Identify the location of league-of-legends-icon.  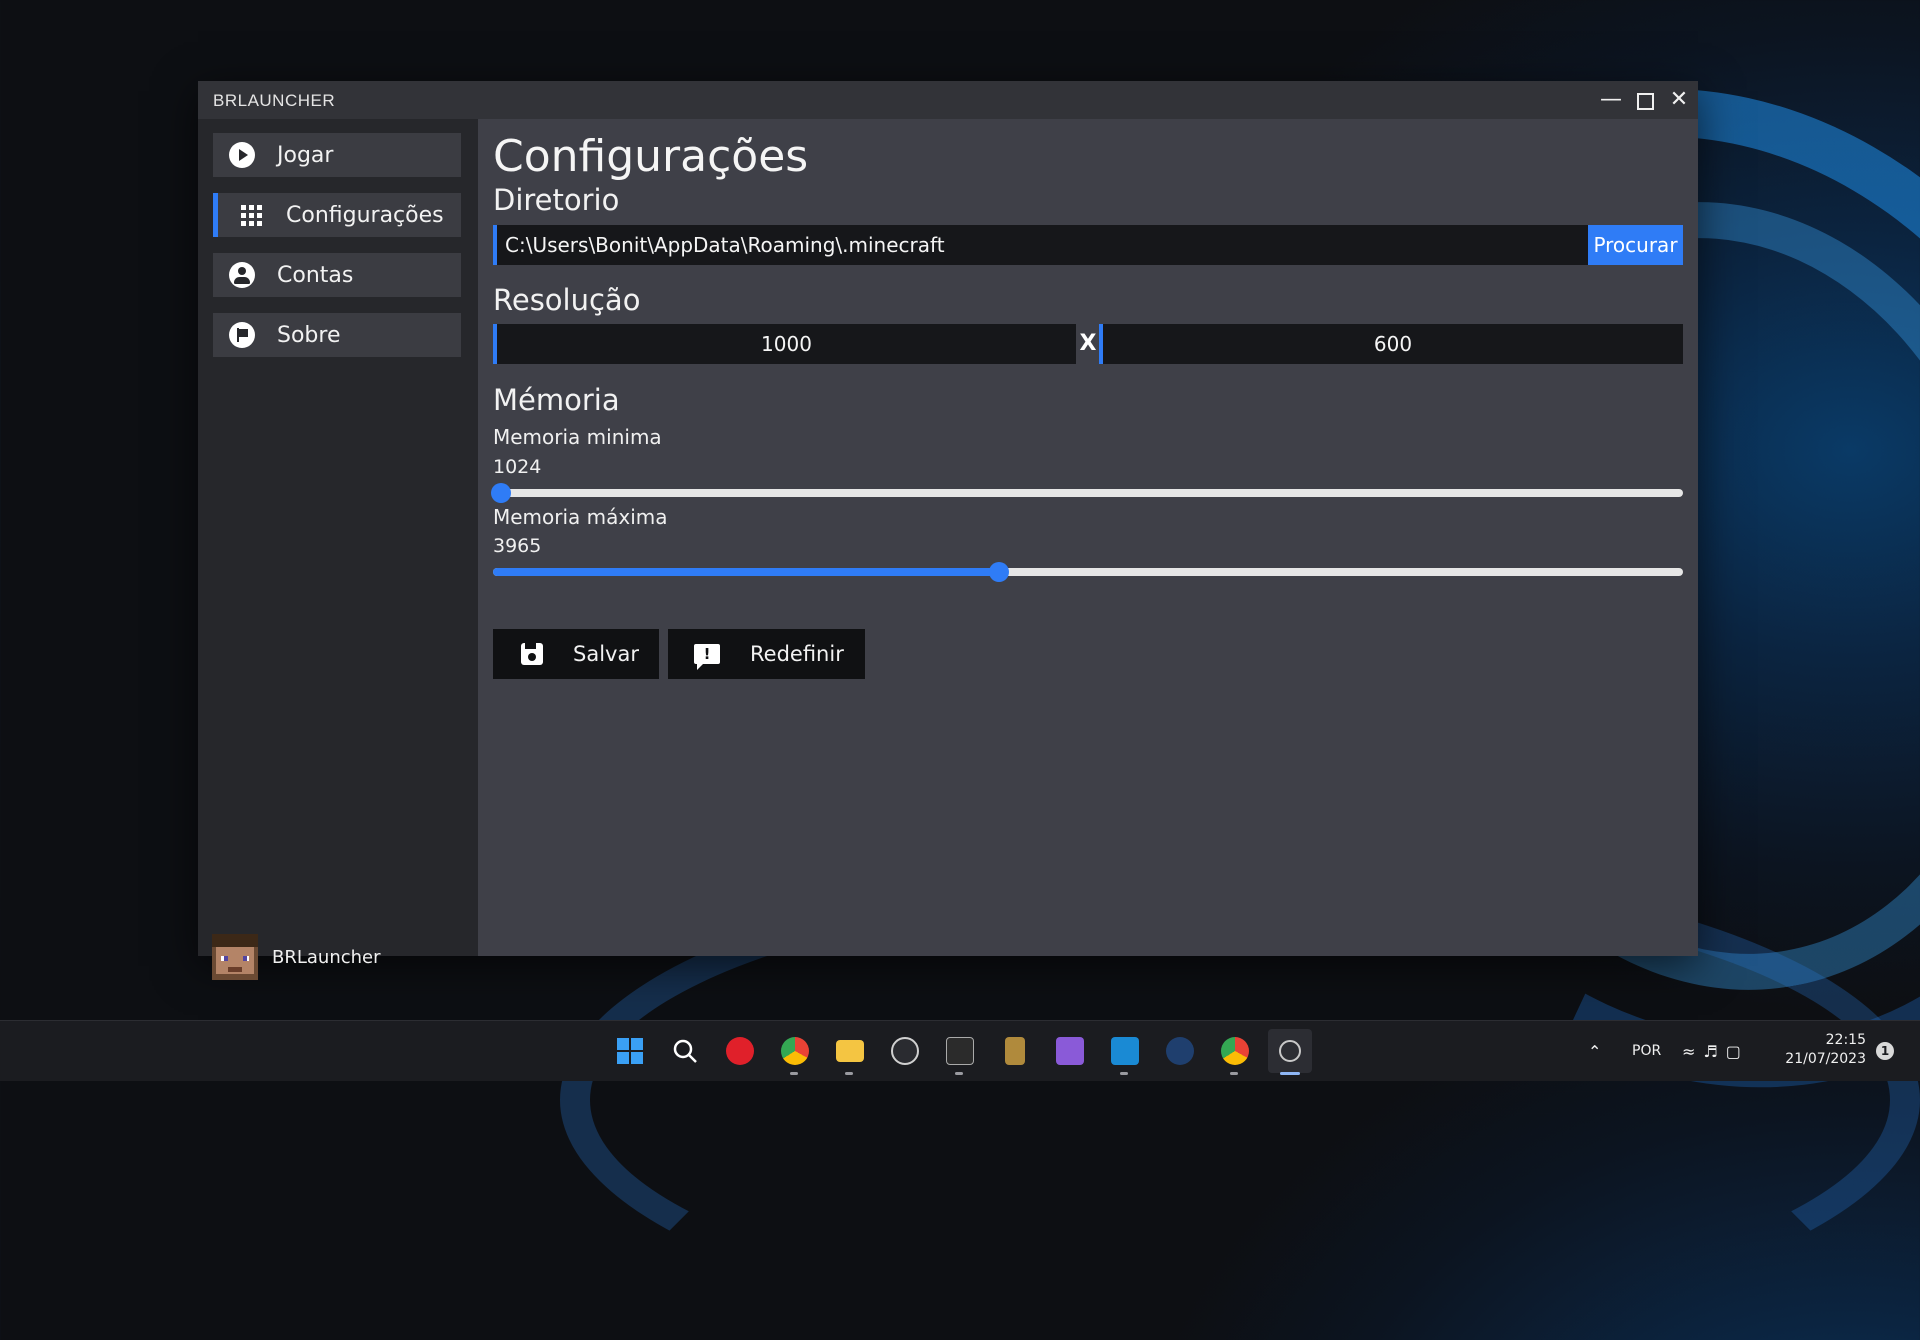
(1015, 1051).